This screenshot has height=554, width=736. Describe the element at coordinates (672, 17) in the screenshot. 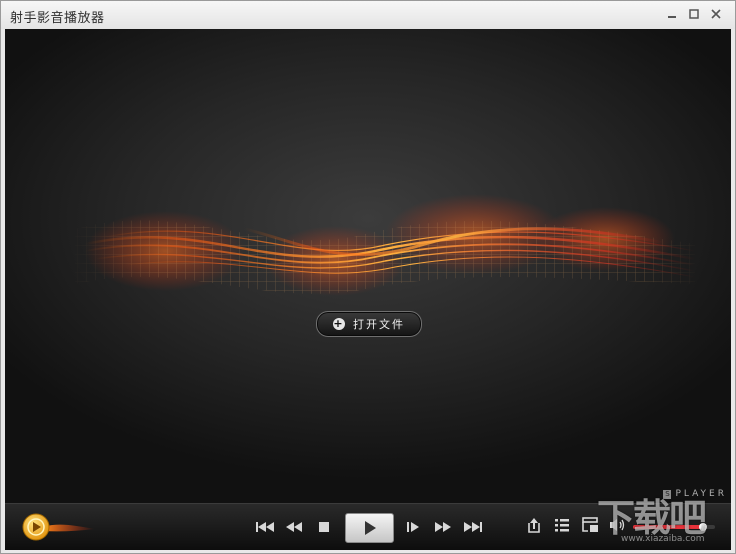

I see `minimize-icon` at that location.